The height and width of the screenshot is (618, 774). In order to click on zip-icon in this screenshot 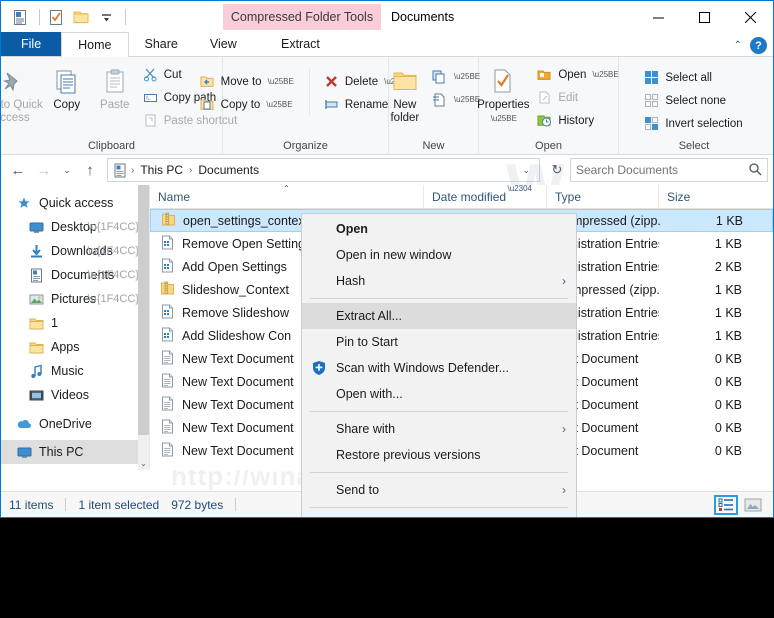, I will do `click(168, 221)`.